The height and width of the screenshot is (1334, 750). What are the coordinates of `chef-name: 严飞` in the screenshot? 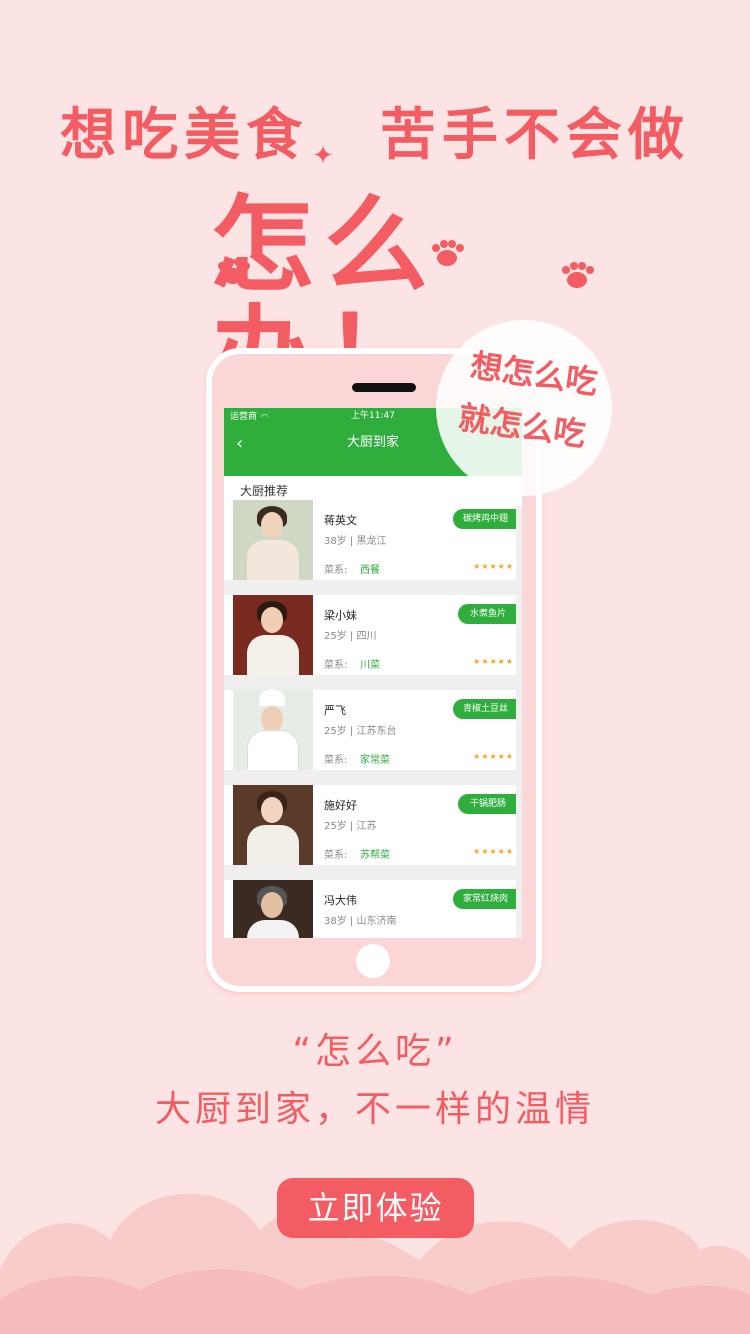 It's located at (335, 710).